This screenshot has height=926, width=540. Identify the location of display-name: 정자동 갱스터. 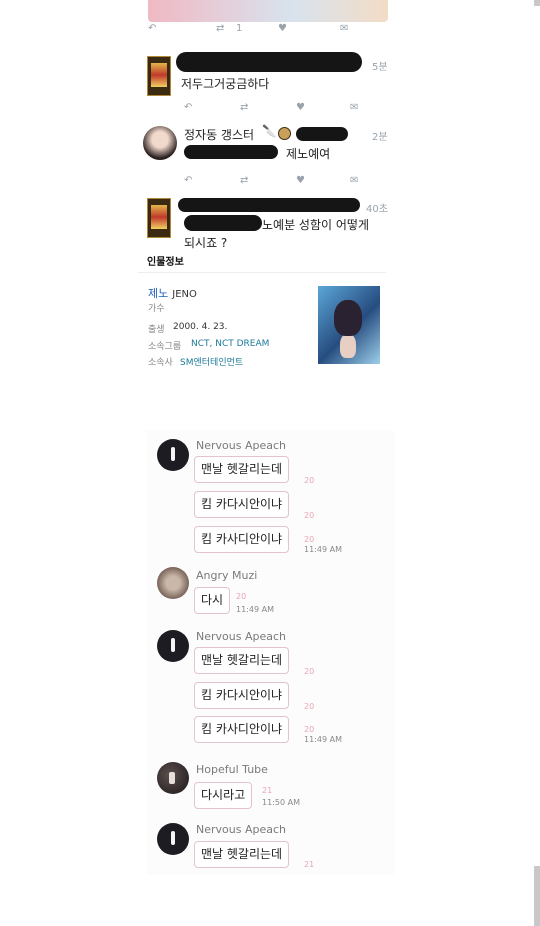
(219, 135).